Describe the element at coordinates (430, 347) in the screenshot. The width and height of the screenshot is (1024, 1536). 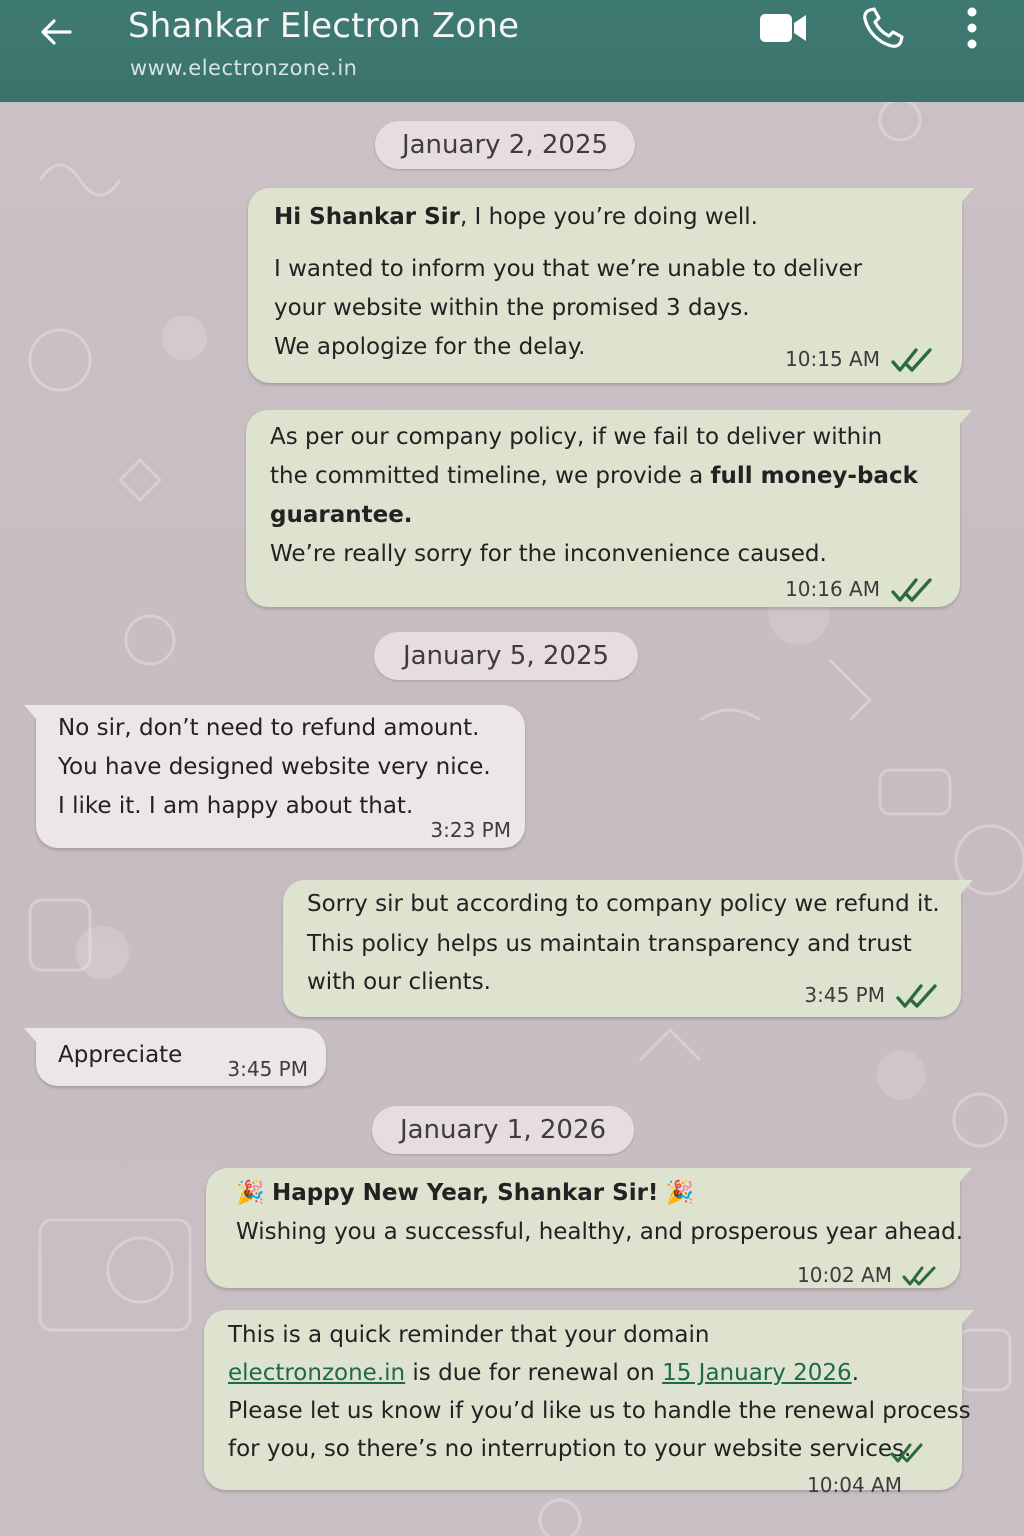
I see `message-line: We apologize for the delay.` at that location.